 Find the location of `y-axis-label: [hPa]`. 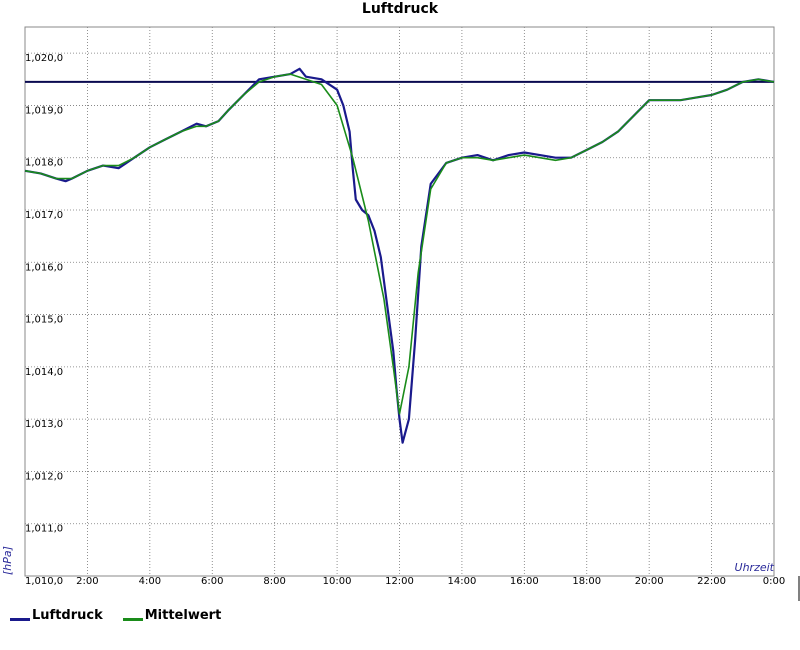

y-axis-label: [hPa] is located at coordinates (7, 560).